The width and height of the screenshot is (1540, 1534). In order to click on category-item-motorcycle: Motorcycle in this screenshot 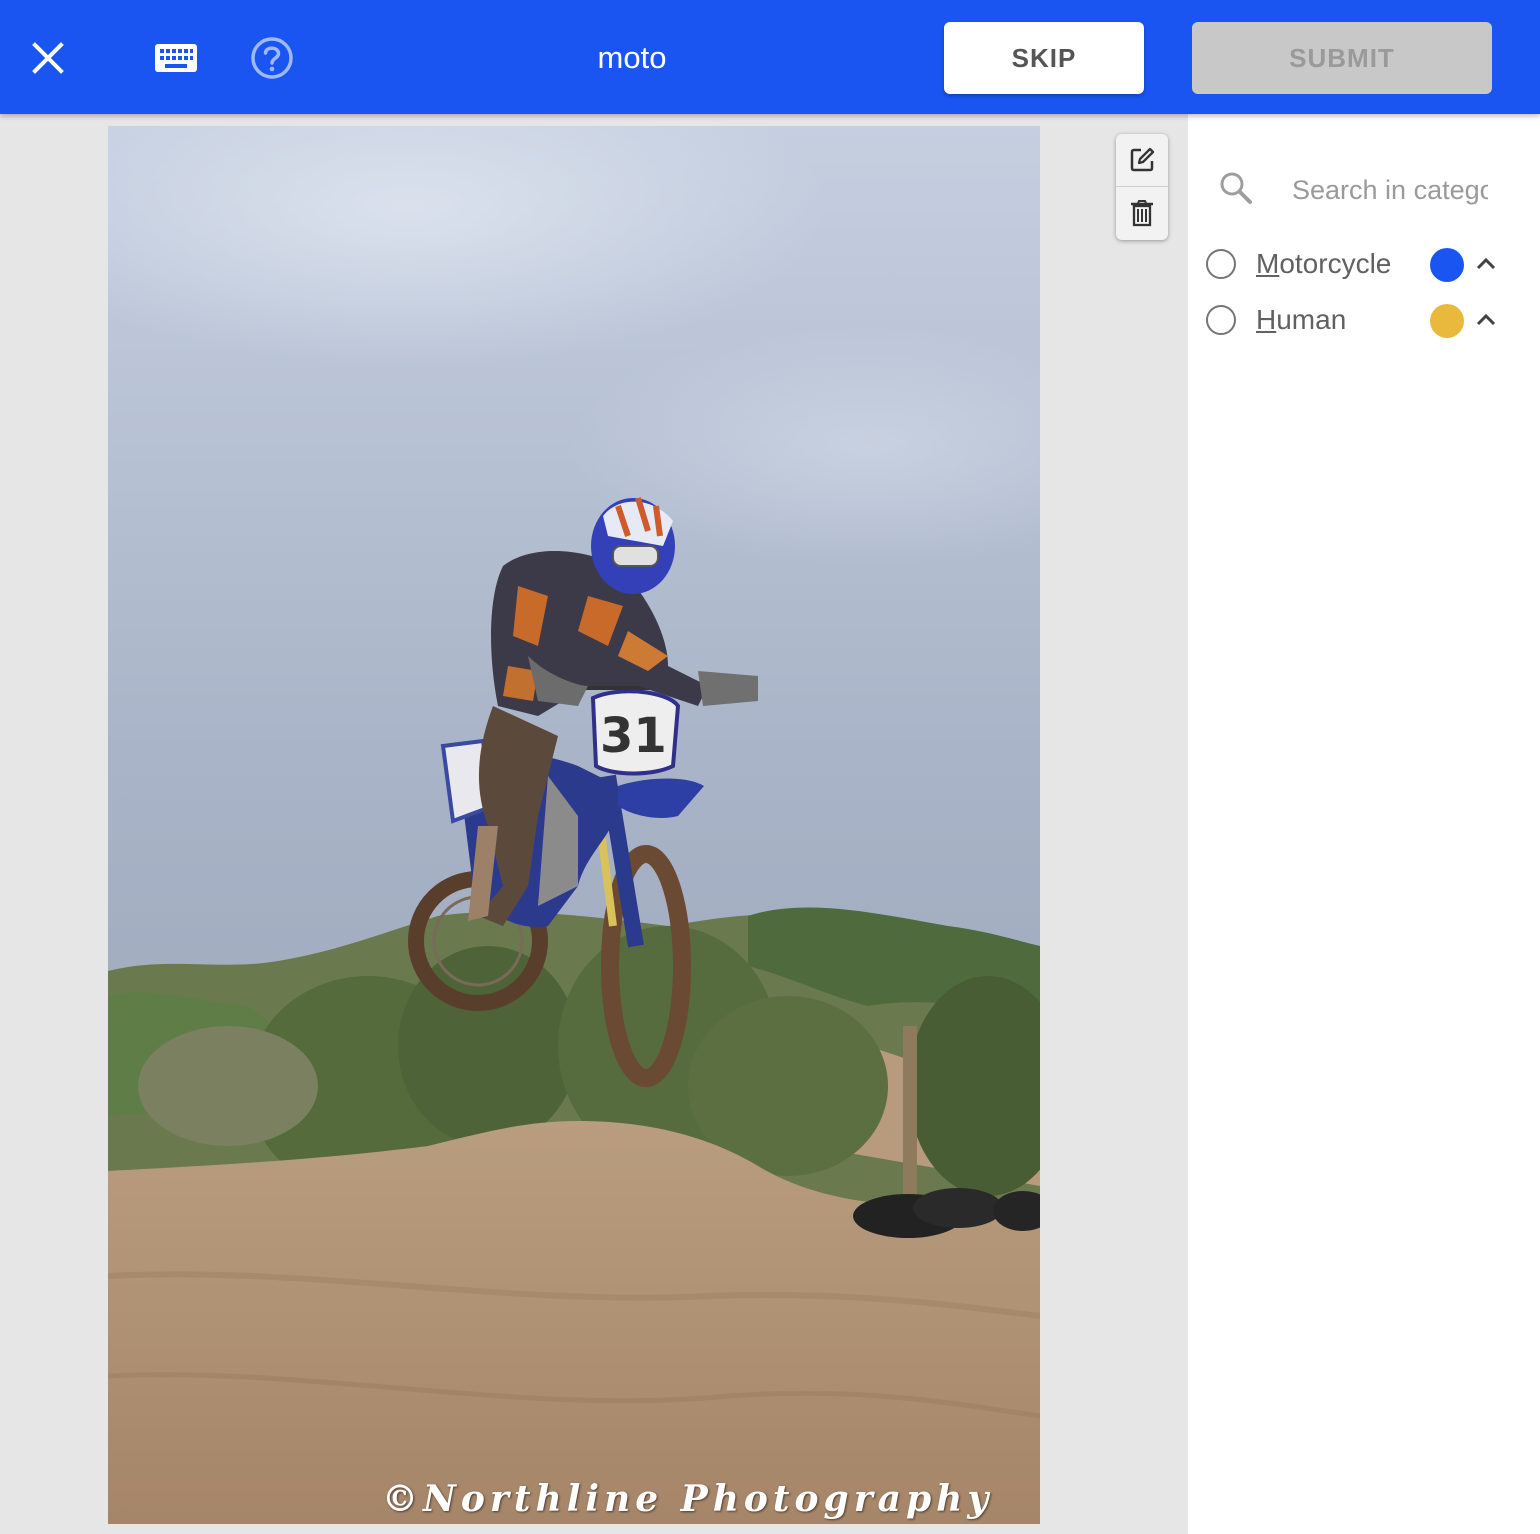, I will do `click(1364, 266)`.